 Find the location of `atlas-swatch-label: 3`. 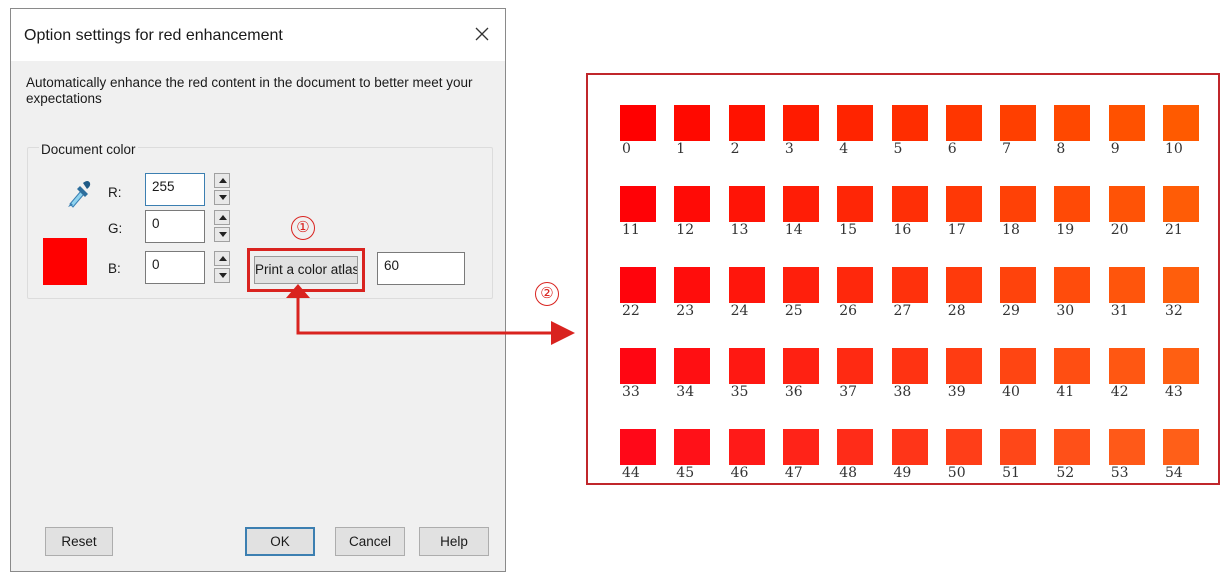

atlas-swatch-label: 3 is located at coordinates (789, 149).